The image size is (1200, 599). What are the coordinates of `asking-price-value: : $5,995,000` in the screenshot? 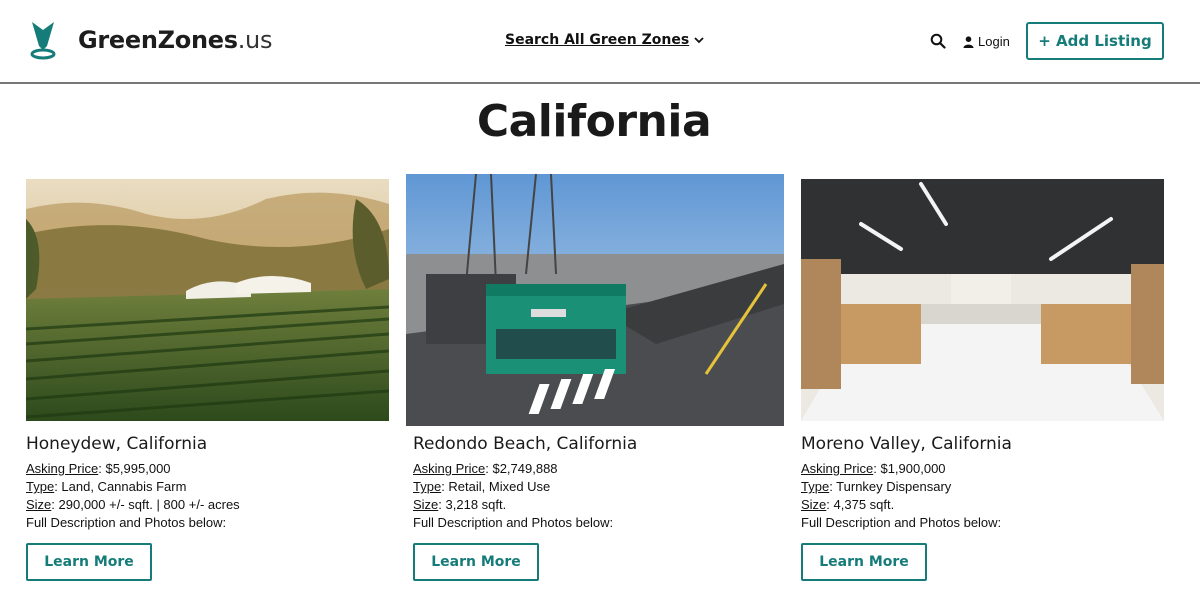 It's located at (134, 468).